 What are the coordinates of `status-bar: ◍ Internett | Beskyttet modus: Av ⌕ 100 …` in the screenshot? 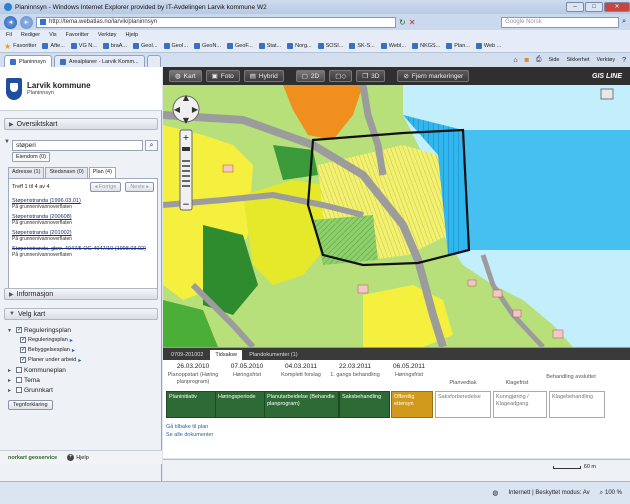 It's located at (315, 492).